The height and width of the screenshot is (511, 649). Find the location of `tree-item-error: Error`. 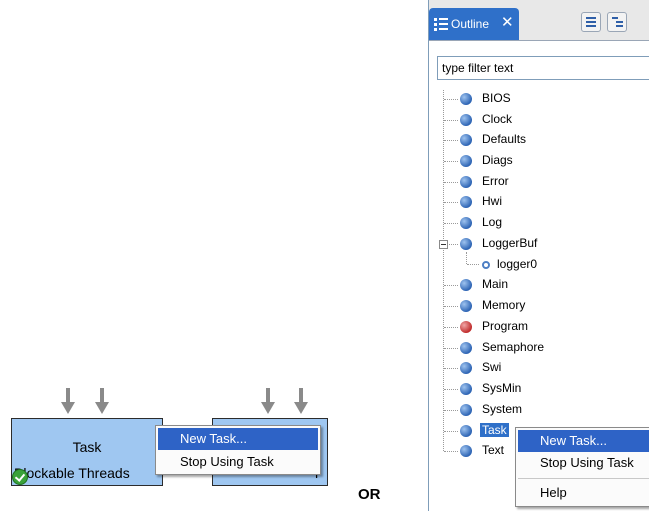

tree-item-error: Error is located at coordinates (539, 182).